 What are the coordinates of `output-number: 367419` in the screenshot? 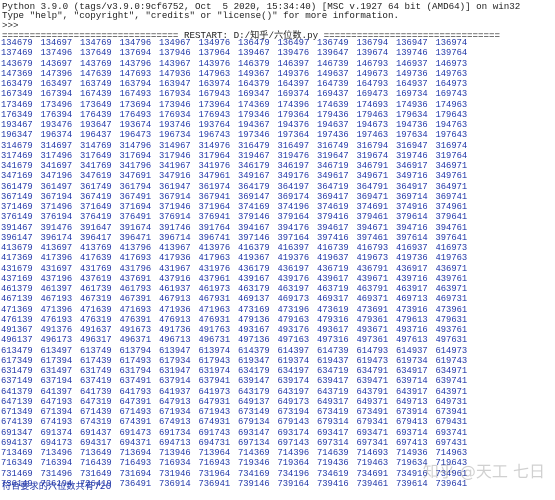 It's located at (96, 196).